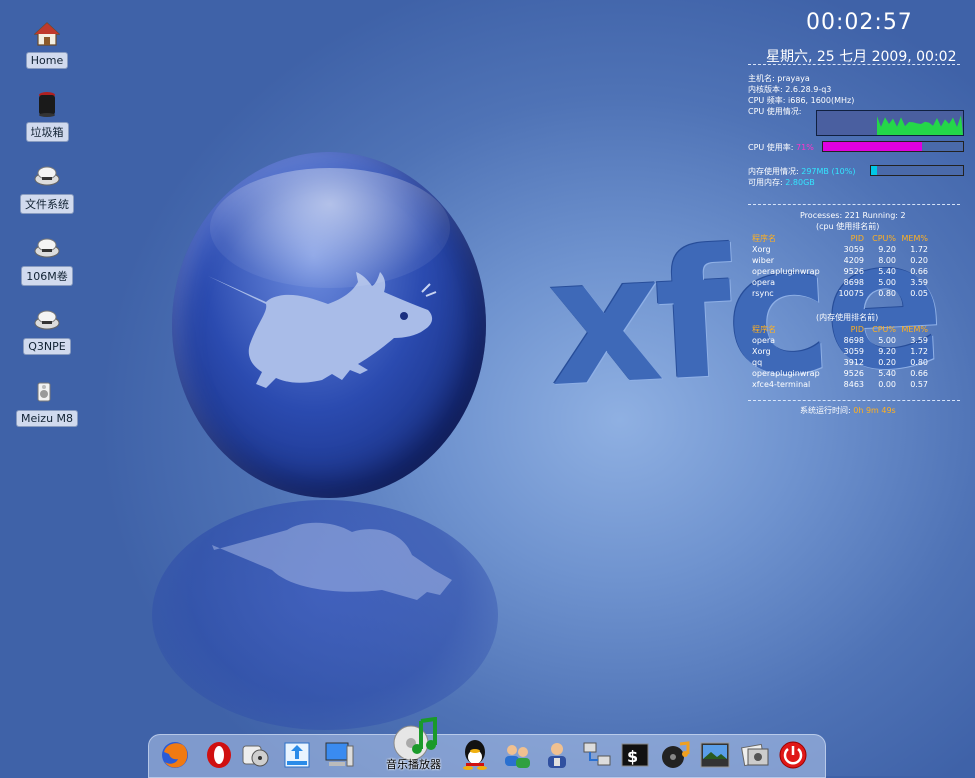  I want to click on dock-item-computer, so click(339, 755).